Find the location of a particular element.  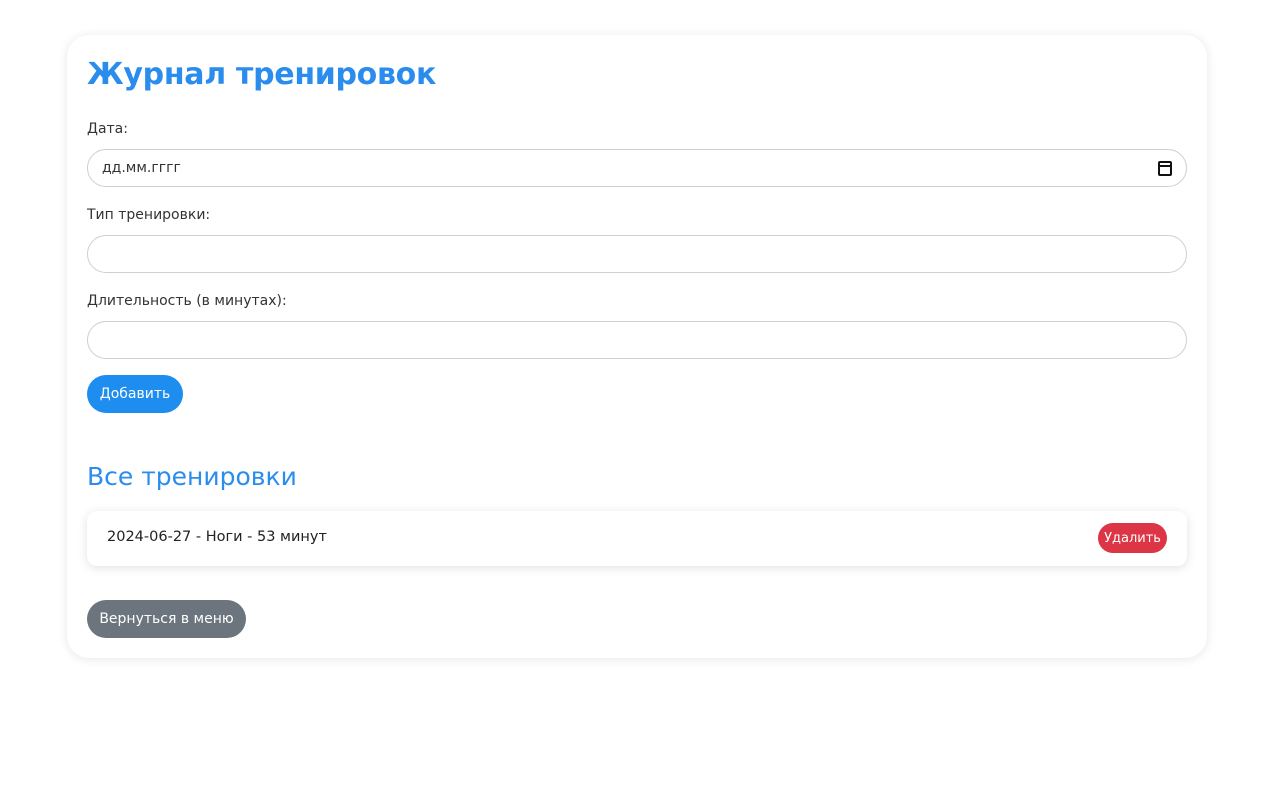

back-to-menu-button: Вернуться в меню is located at coordinates (166, 619).